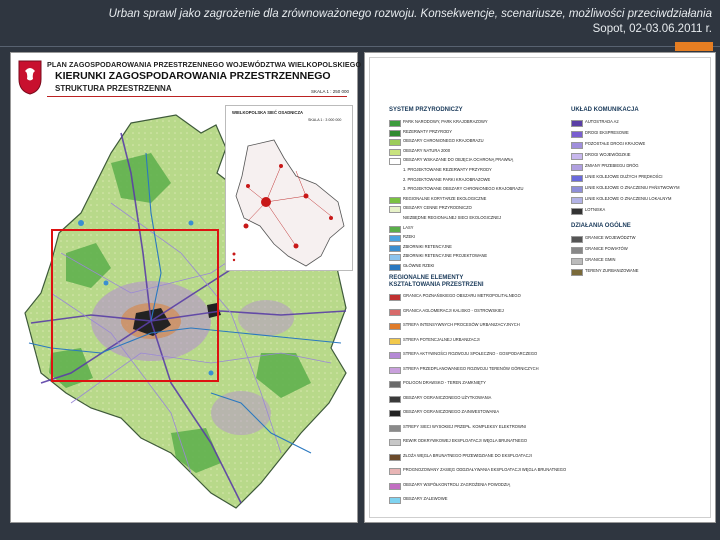 The width and height of the screenshot is (720, 540). Describe the element at coordinates (474, 399) in the screenshot. I see `legend-row: OBSZARY OGRANICZONEGO UŻYTKOWANIA` at that location.